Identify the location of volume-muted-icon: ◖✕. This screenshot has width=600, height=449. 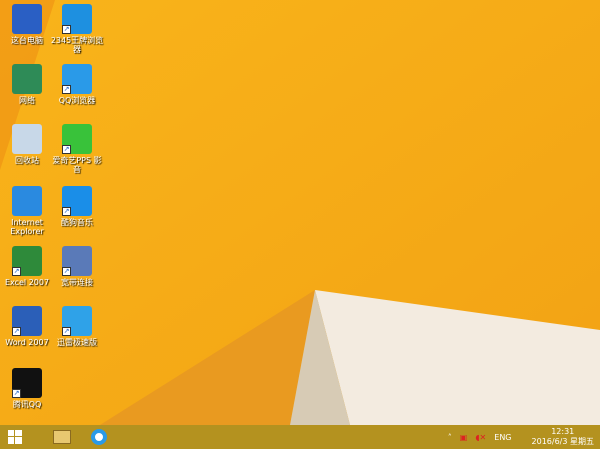
(480, 437).